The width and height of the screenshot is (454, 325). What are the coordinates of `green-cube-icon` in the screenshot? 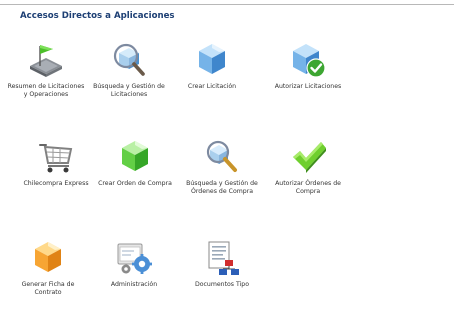 It's located at (135, 157).